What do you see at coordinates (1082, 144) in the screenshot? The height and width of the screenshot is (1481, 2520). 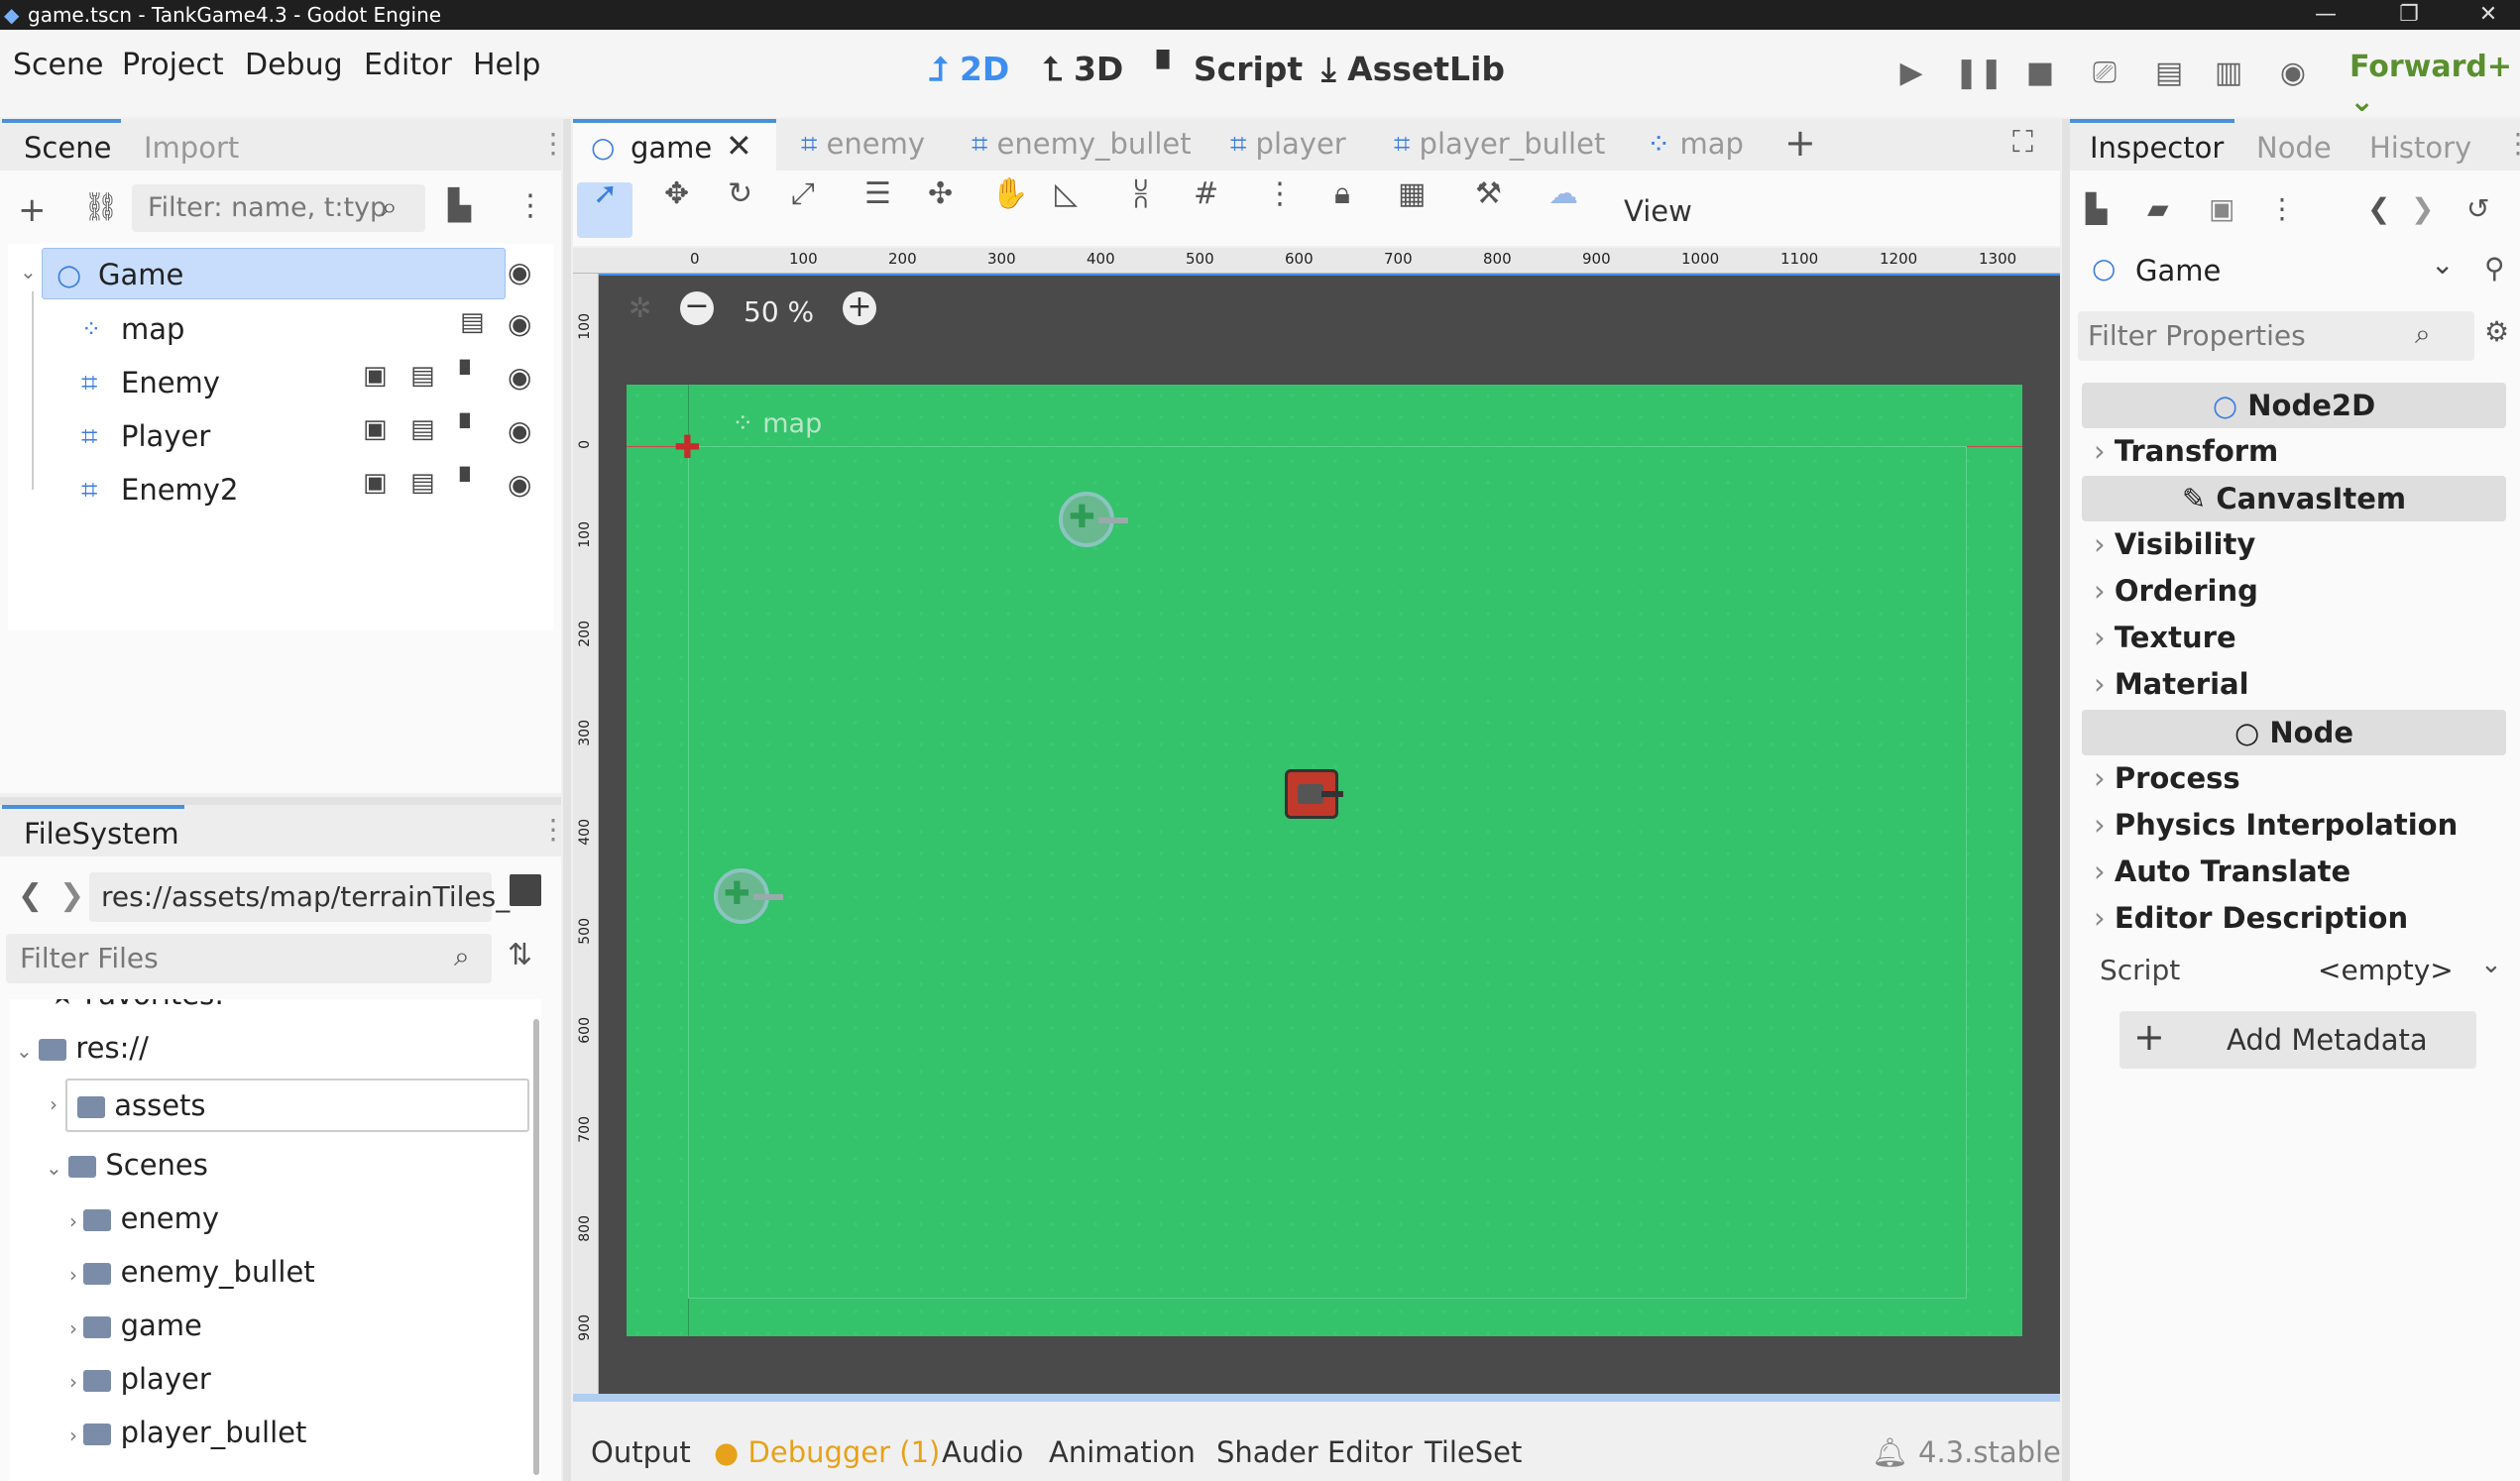 I see `tab-enemy-bullet: ⌗ enemy_bullet` at bounding box center [1082, 144].